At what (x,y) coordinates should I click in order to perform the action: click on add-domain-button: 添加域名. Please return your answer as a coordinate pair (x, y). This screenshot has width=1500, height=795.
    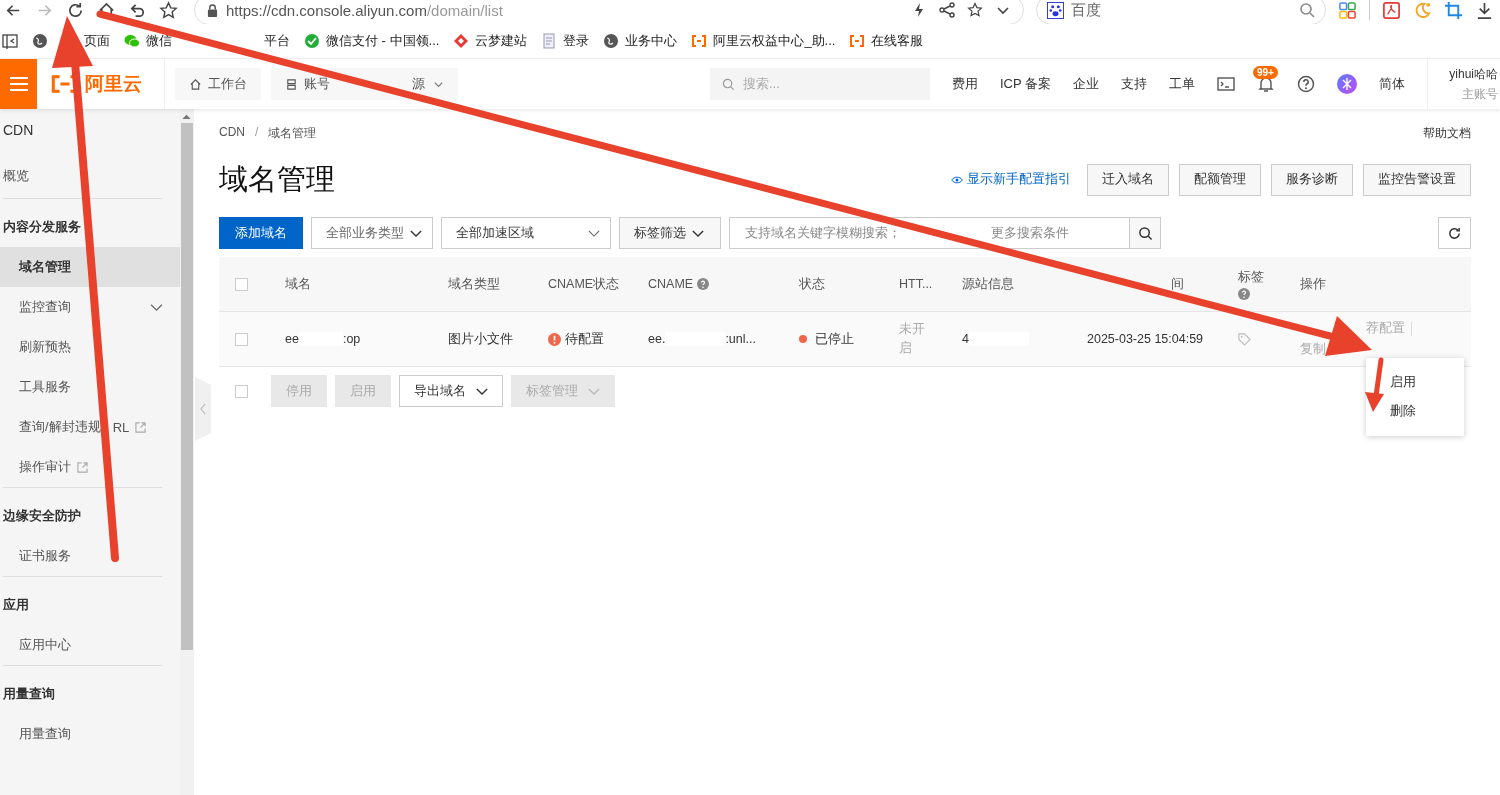
    Looking at the image, I should click on (261, 233).